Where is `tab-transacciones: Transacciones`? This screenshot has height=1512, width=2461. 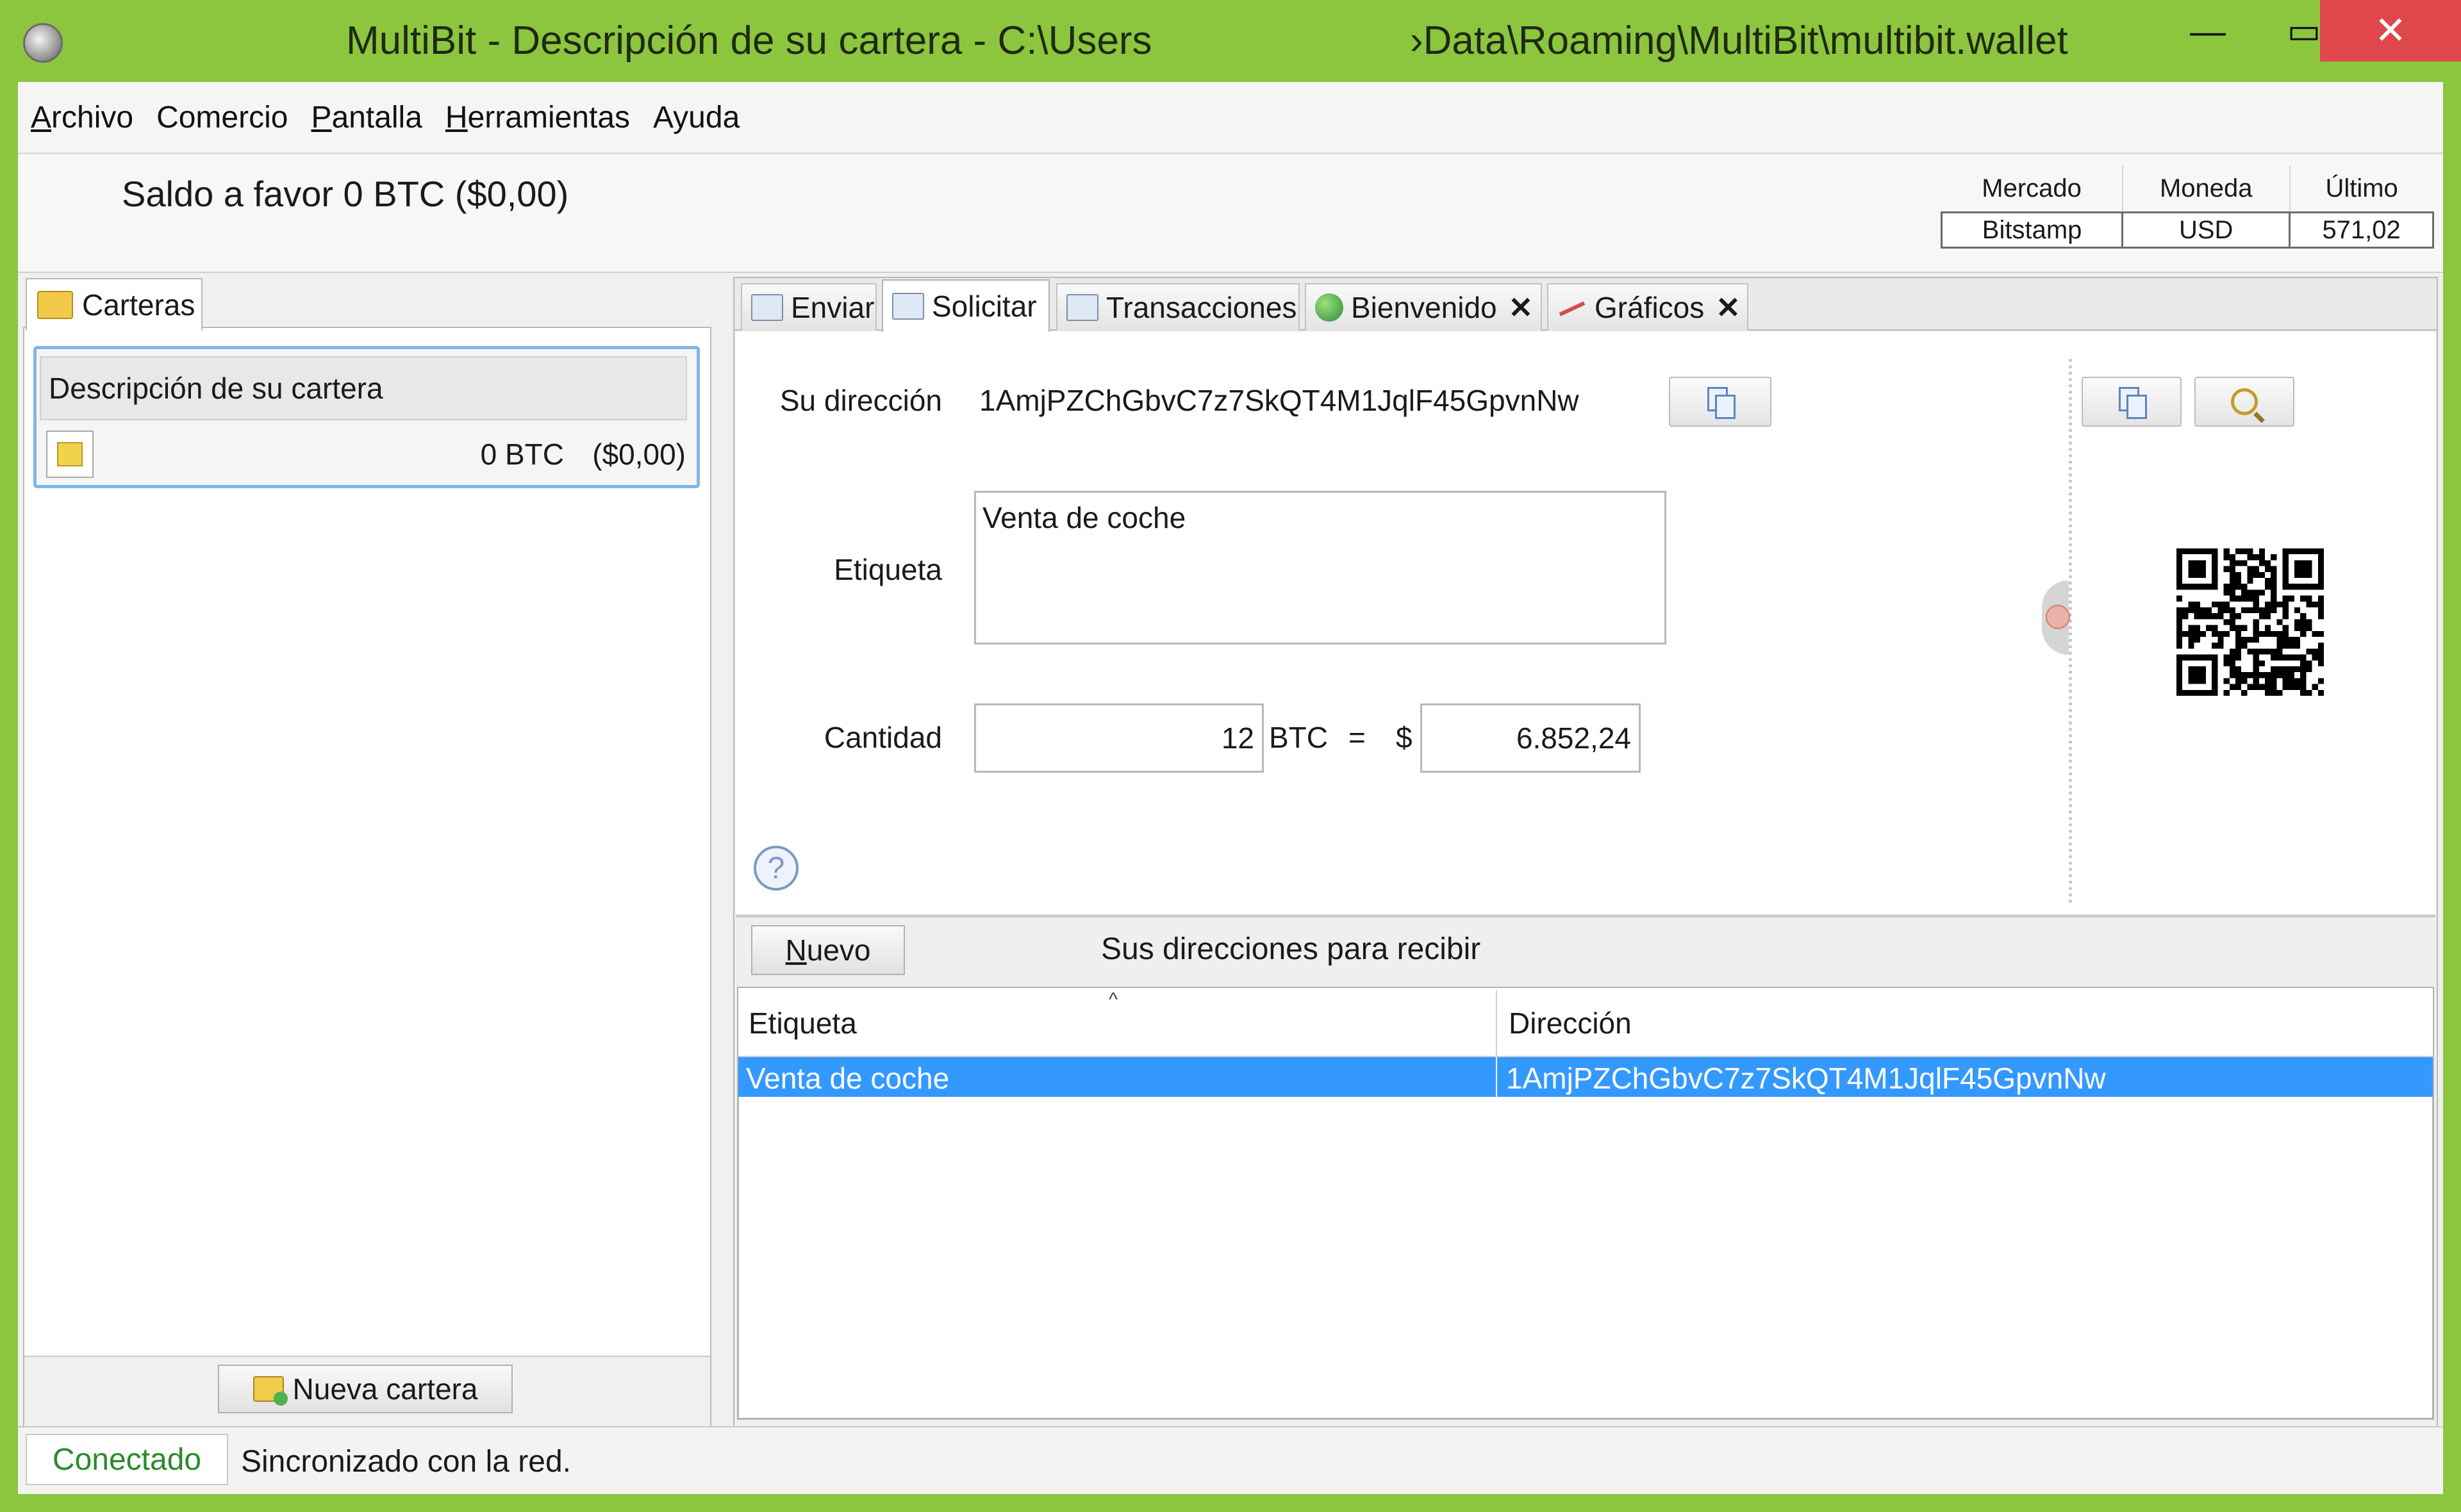
tab-transacciones: Transacciones is located at coordinates (1178, 307).